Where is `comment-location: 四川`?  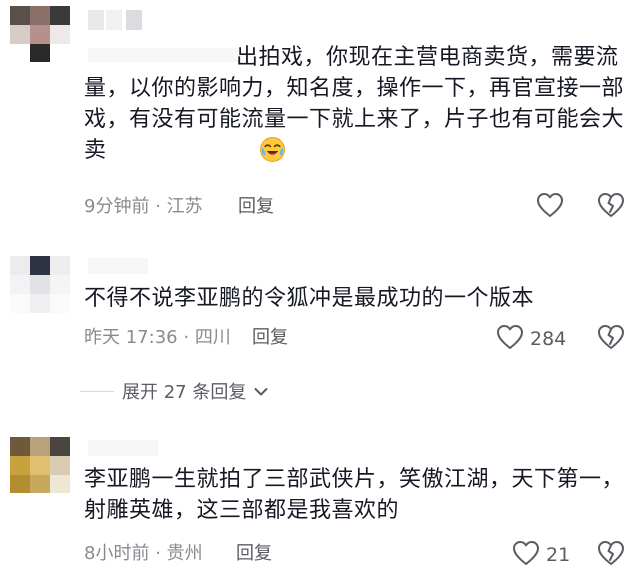 comment-location: 四川 is located at coordinates (212, 337).